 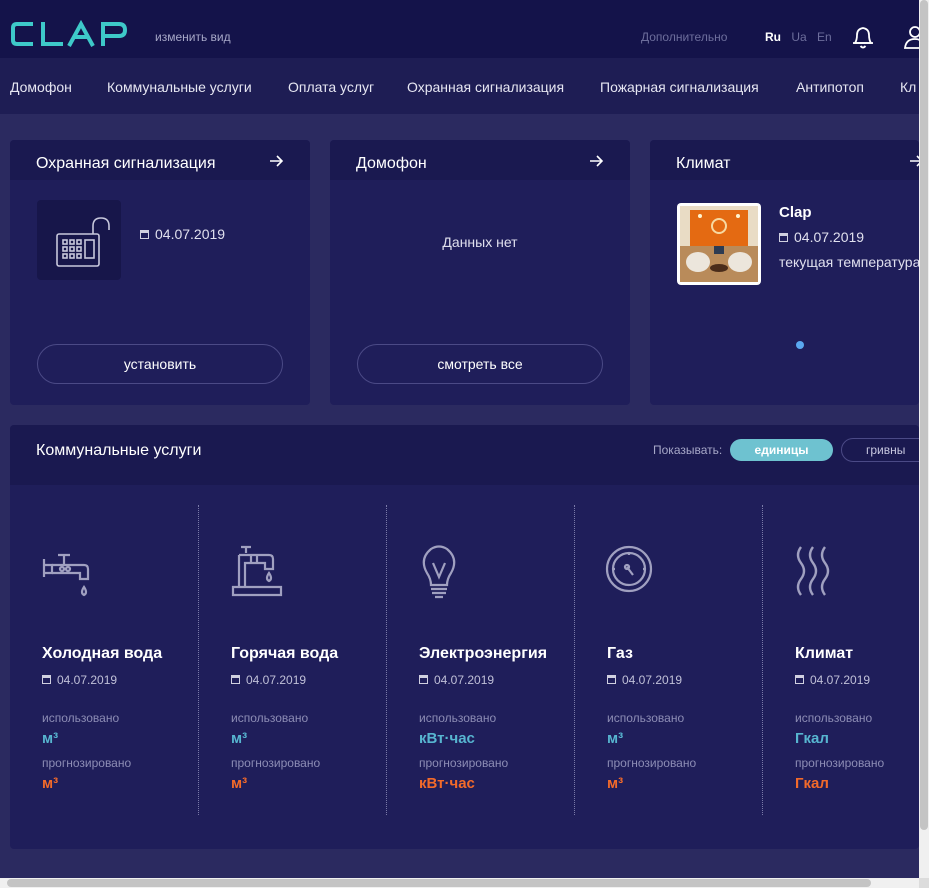 I want to click on units-toggle-button: единицы, so click(x=781, y=450).